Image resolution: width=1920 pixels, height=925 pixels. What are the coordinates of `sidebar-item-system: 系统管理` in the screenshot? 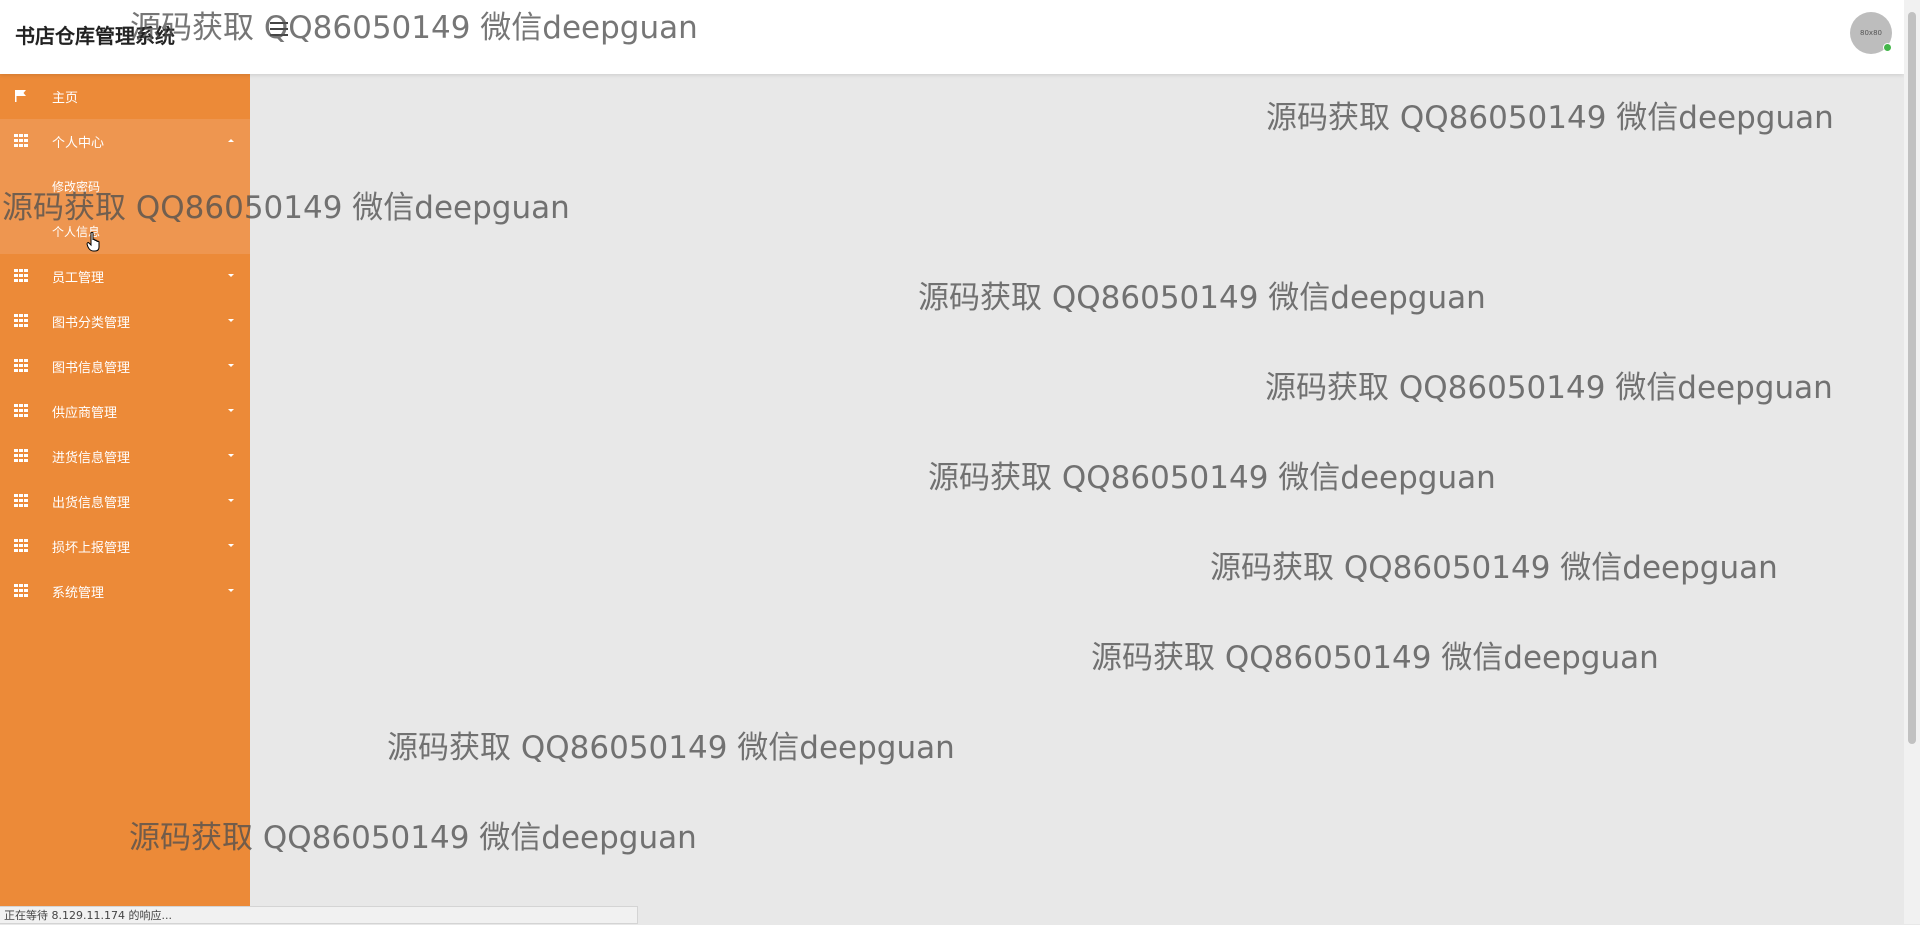 It's located at (125, 591).